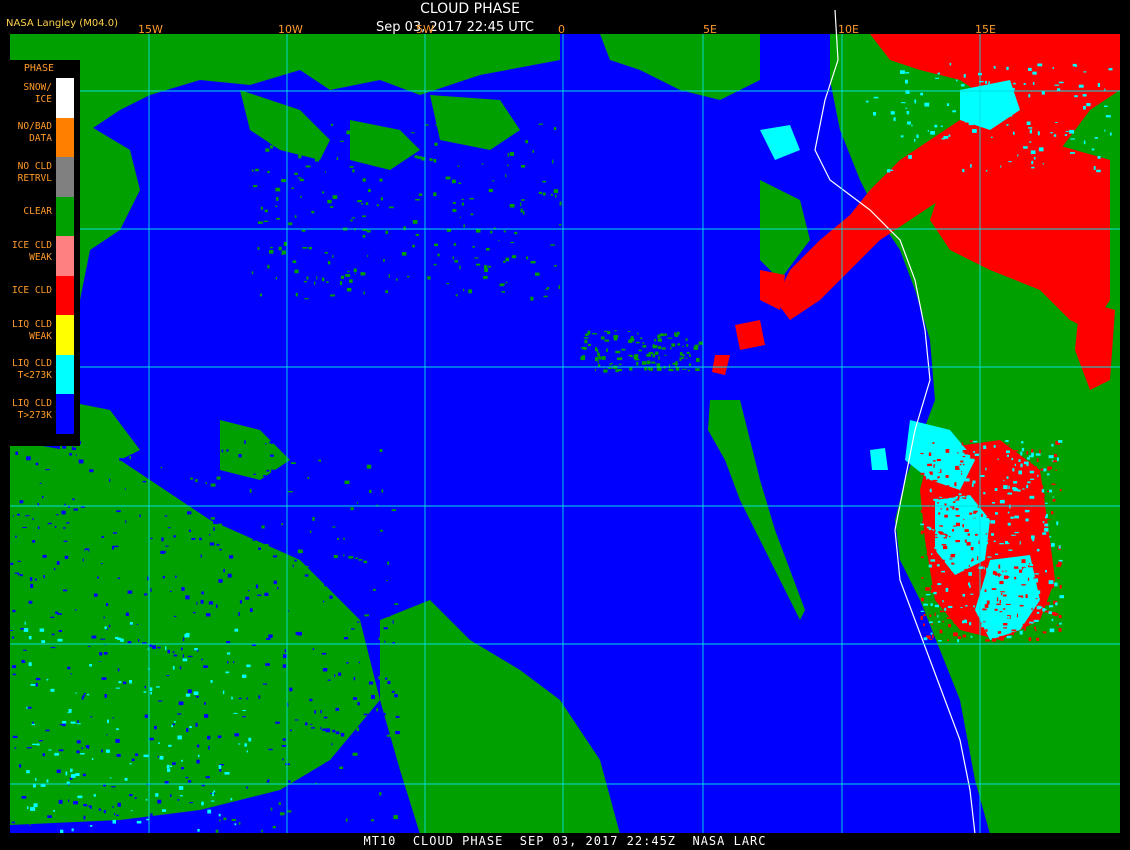 This screenshot has width=1130, height=850. Describe the element at coordinates (150, 29) in the screenshot. I see `lon-label-15w: 15W` at that location.